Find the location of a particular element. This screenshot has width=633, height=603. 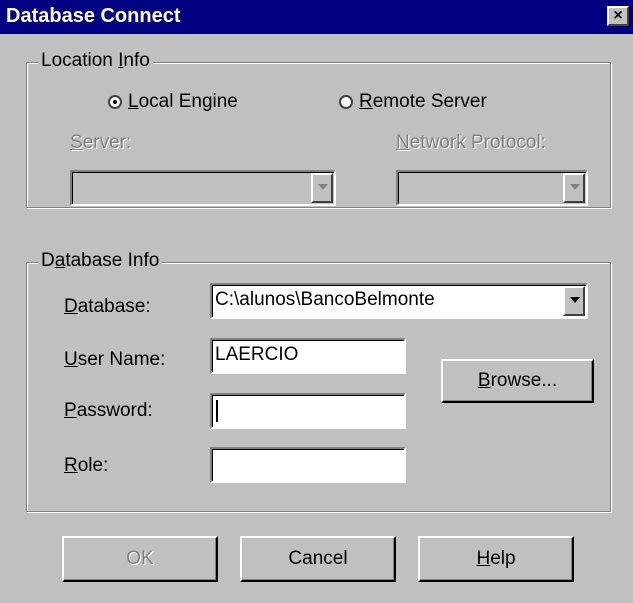

network-protocol-label: Network Protocol: is located at coordinates (471, 142).